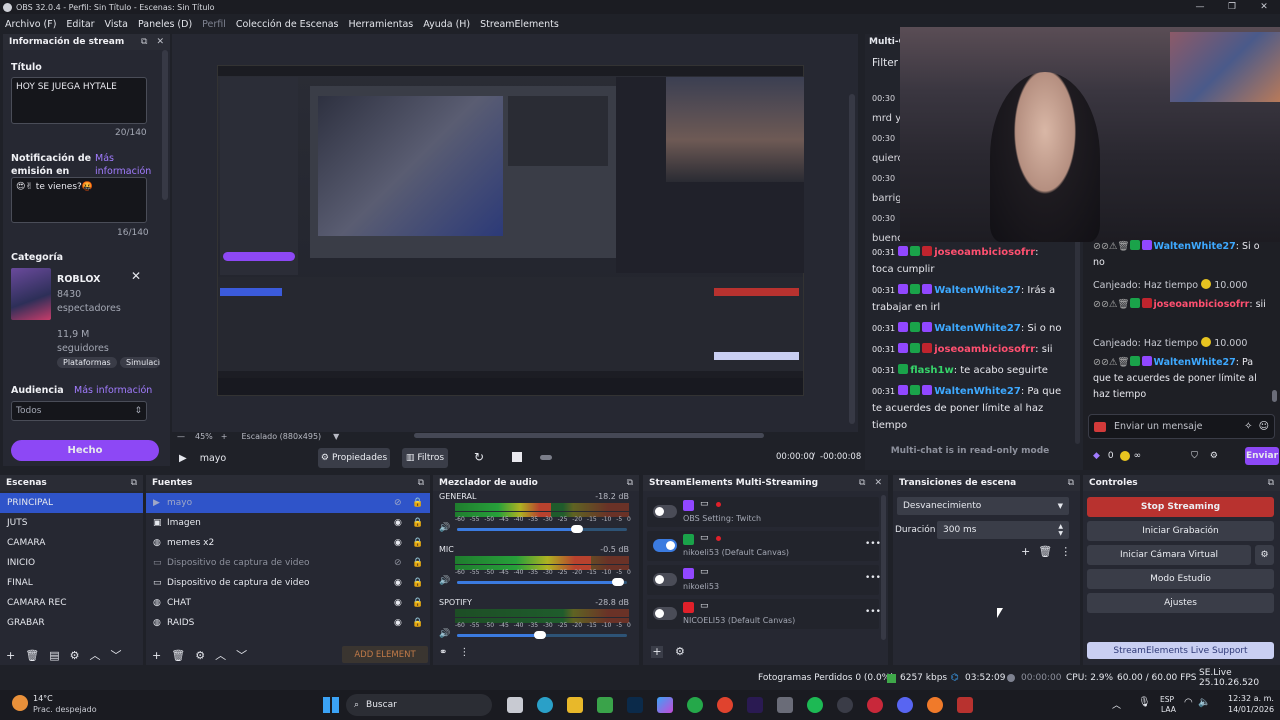  I want to click on source-item: ▶ mayo ⊘ 🔒, so click(288, 503).